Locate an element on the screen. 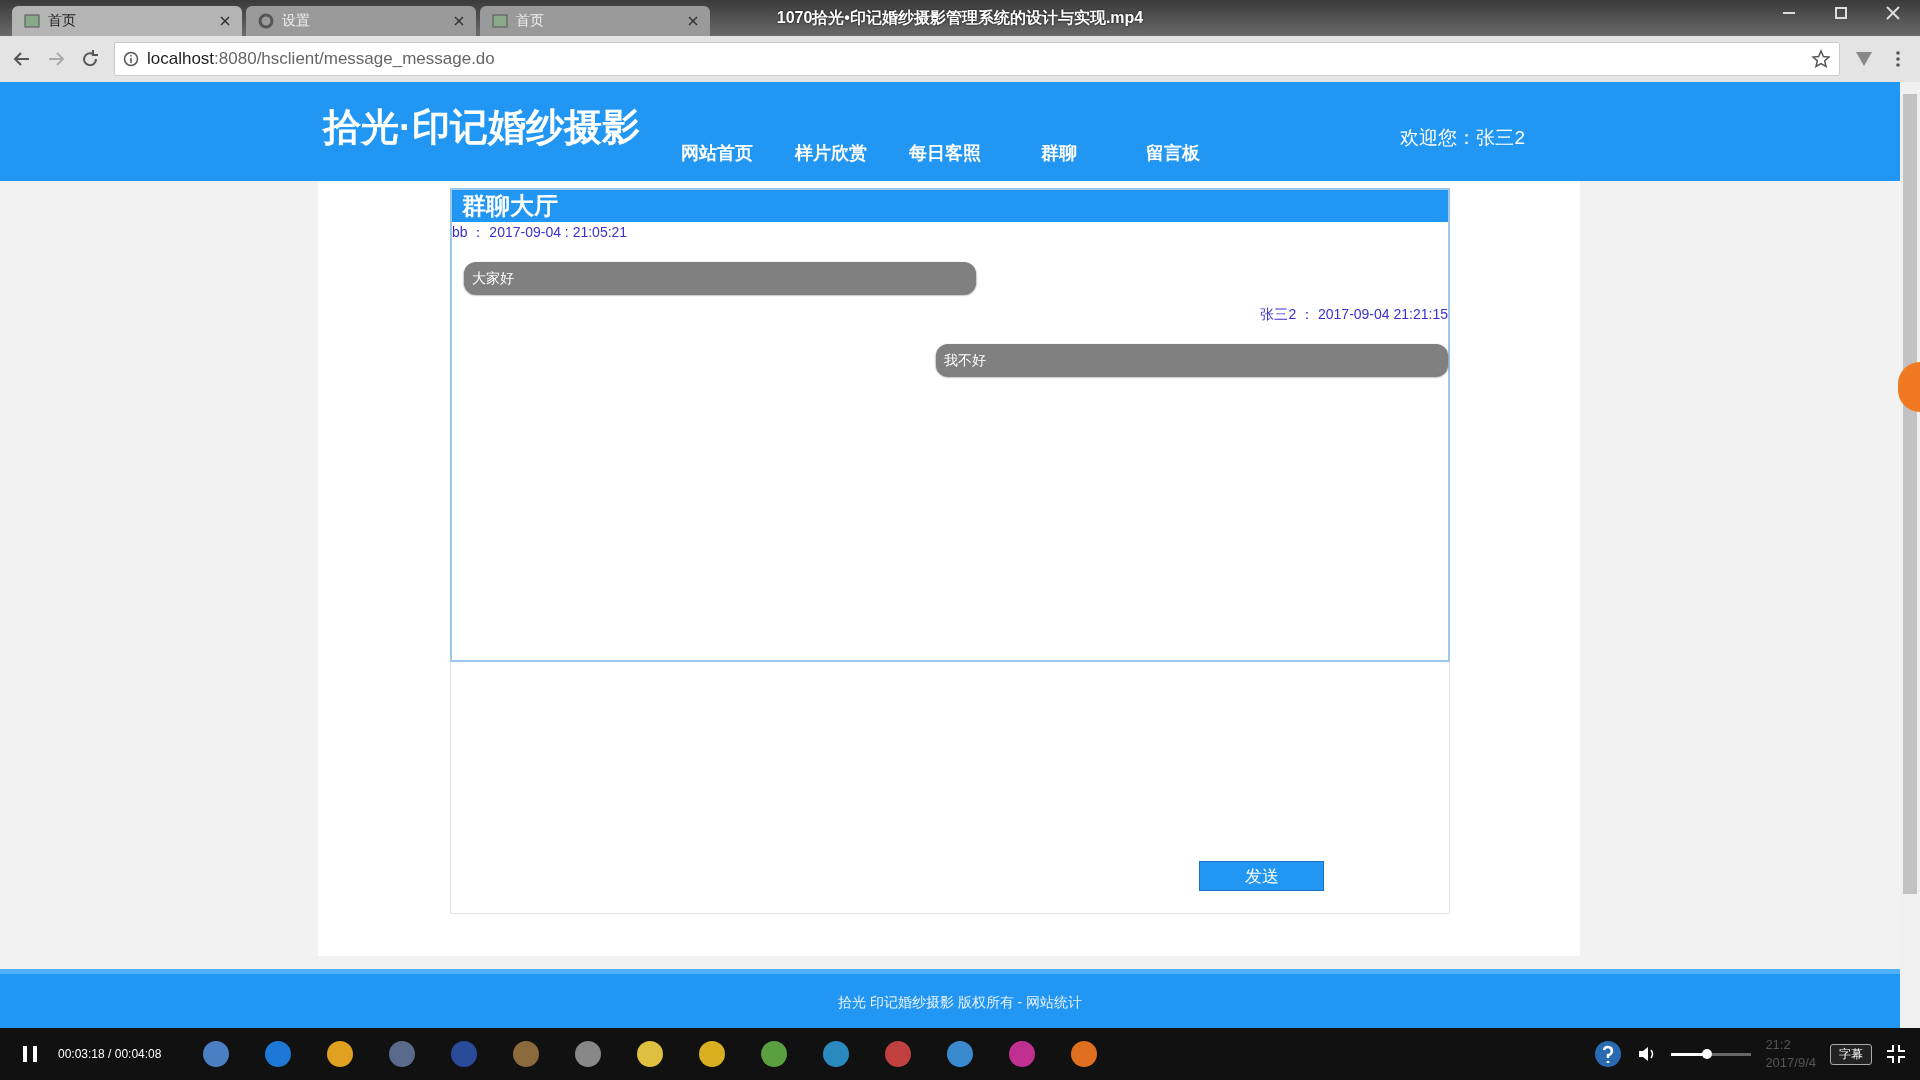 The image size is (1920, 1080). exit-fullscreen-icon is located at coordinates (1896, 1054).